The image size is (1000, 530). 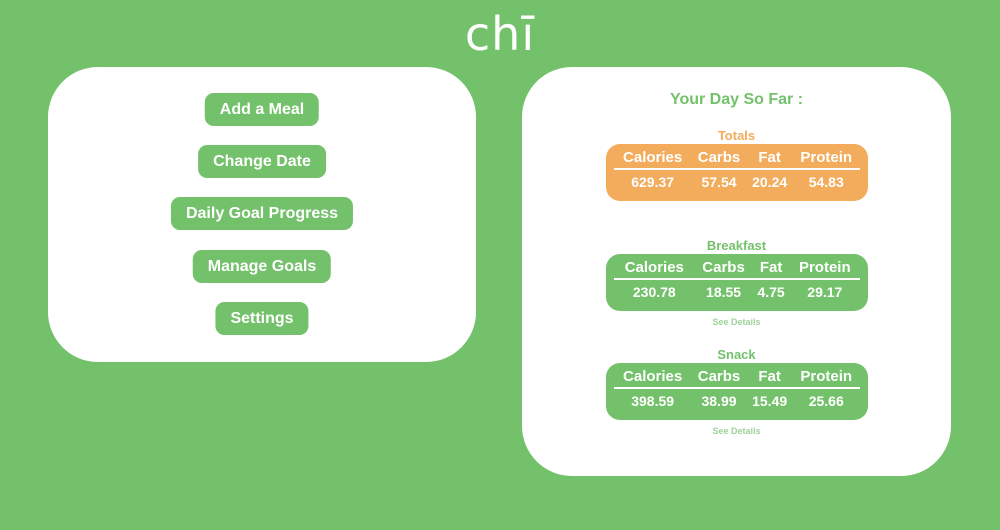 I want to click on snack-see-details-link: See Details, so click(x=736, y=431).